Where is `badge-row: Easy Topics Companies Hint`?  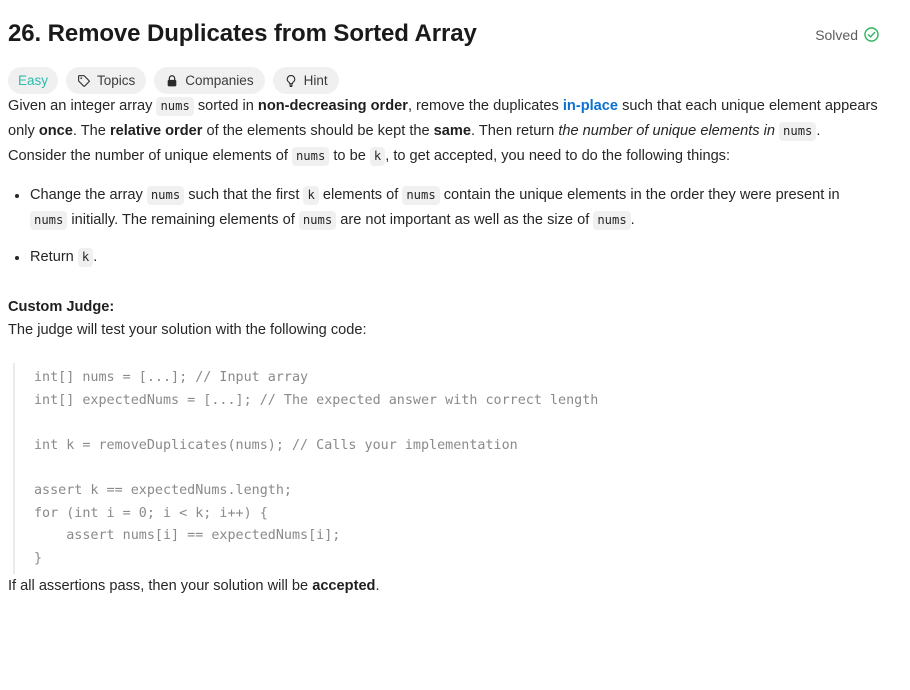 badge-row: Easy Topics Companies Hint is located at coordinates (442, 80).